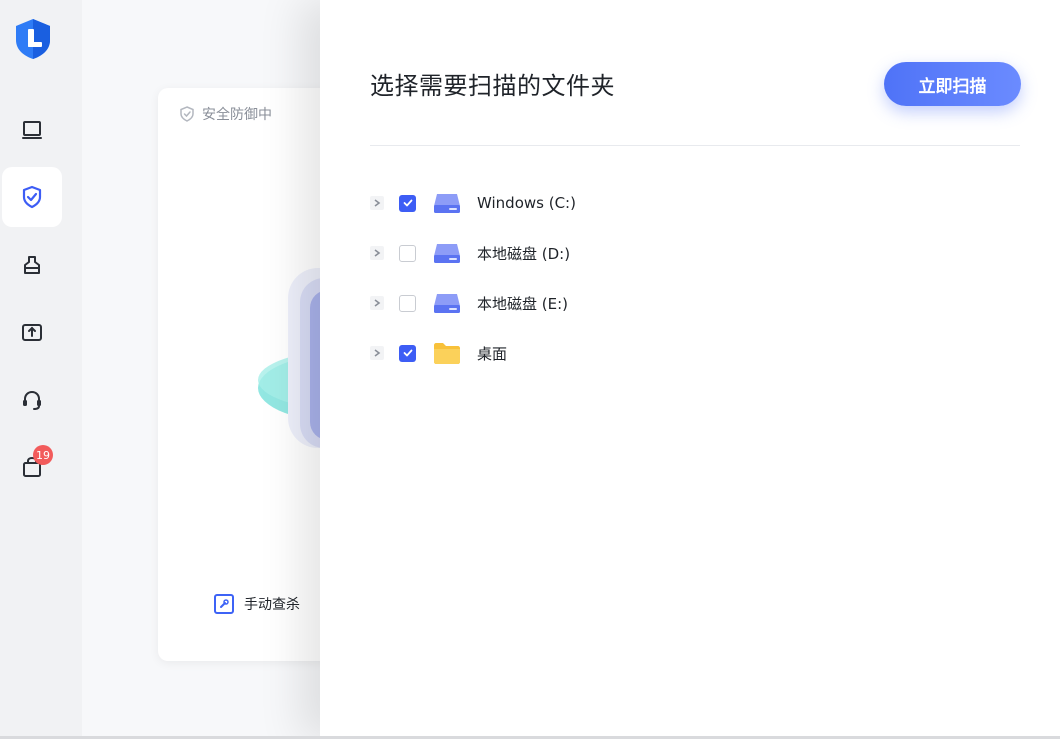 The width and height of the screenshot is (1060, 739). I want to click on folder-label-desktop: 桌面, so click(492, 353).